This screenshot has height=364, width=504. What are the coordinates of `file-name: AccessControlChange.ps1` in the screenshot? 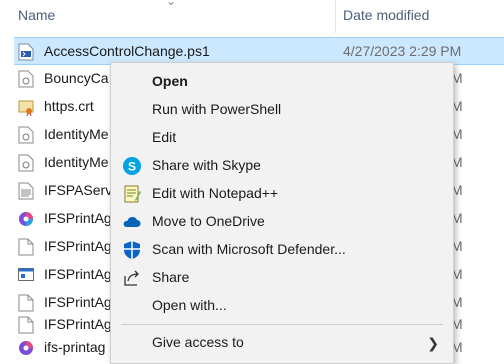 It's located at (127, 51).